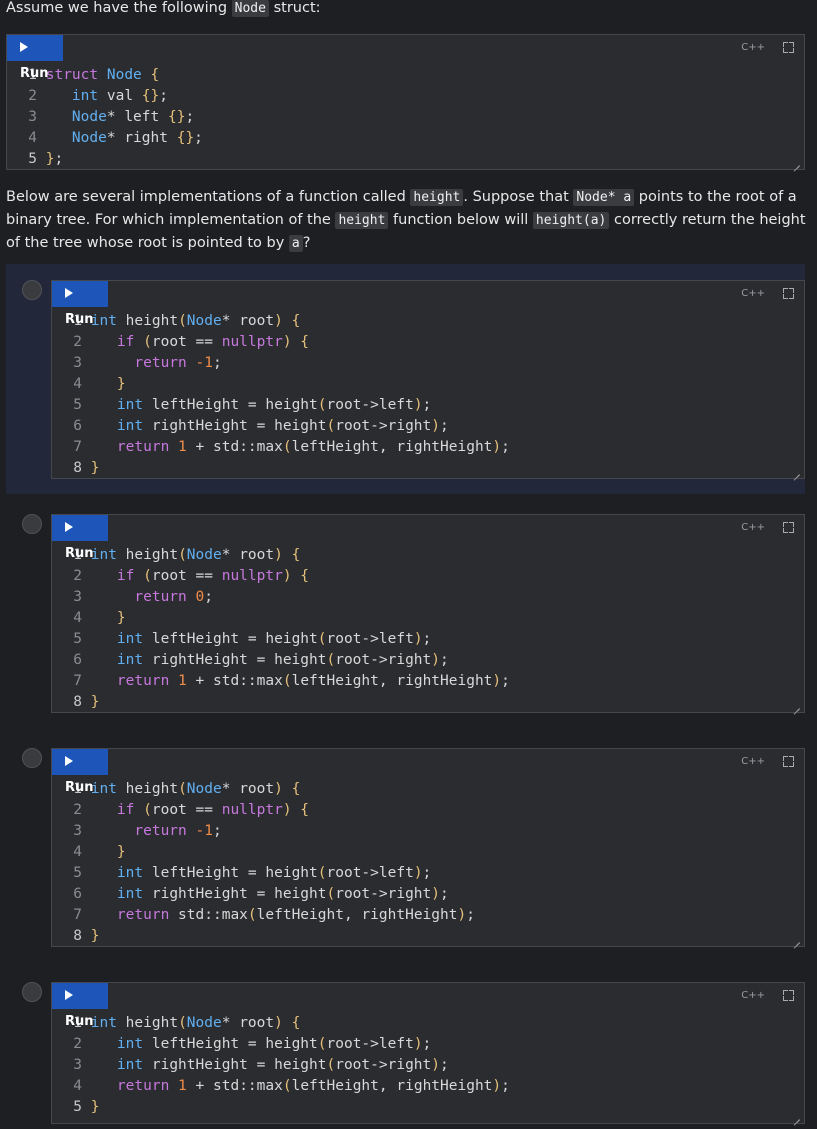  I want to click on code-line: 3 int rightHeight = height(root->right);, so click(433, 1065).